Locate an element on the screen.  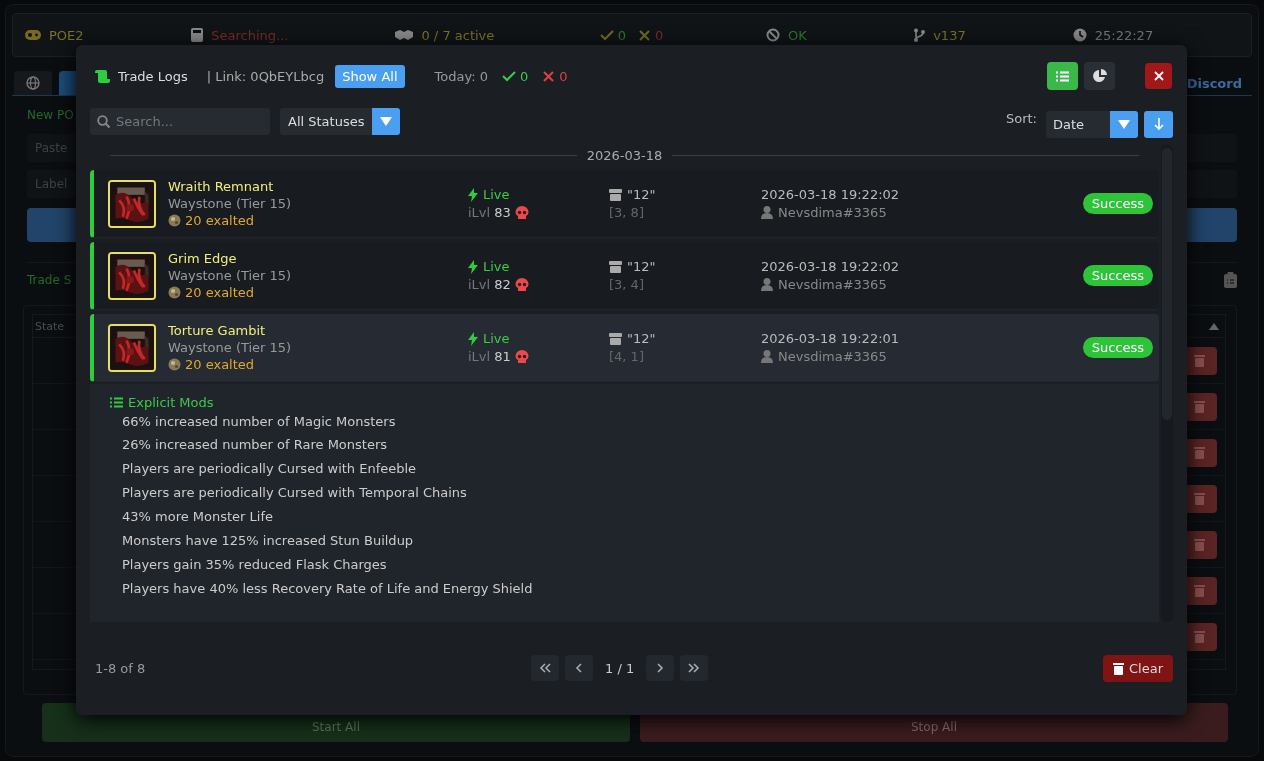
arrow-down-icon is located at coordinates (1158, 124).